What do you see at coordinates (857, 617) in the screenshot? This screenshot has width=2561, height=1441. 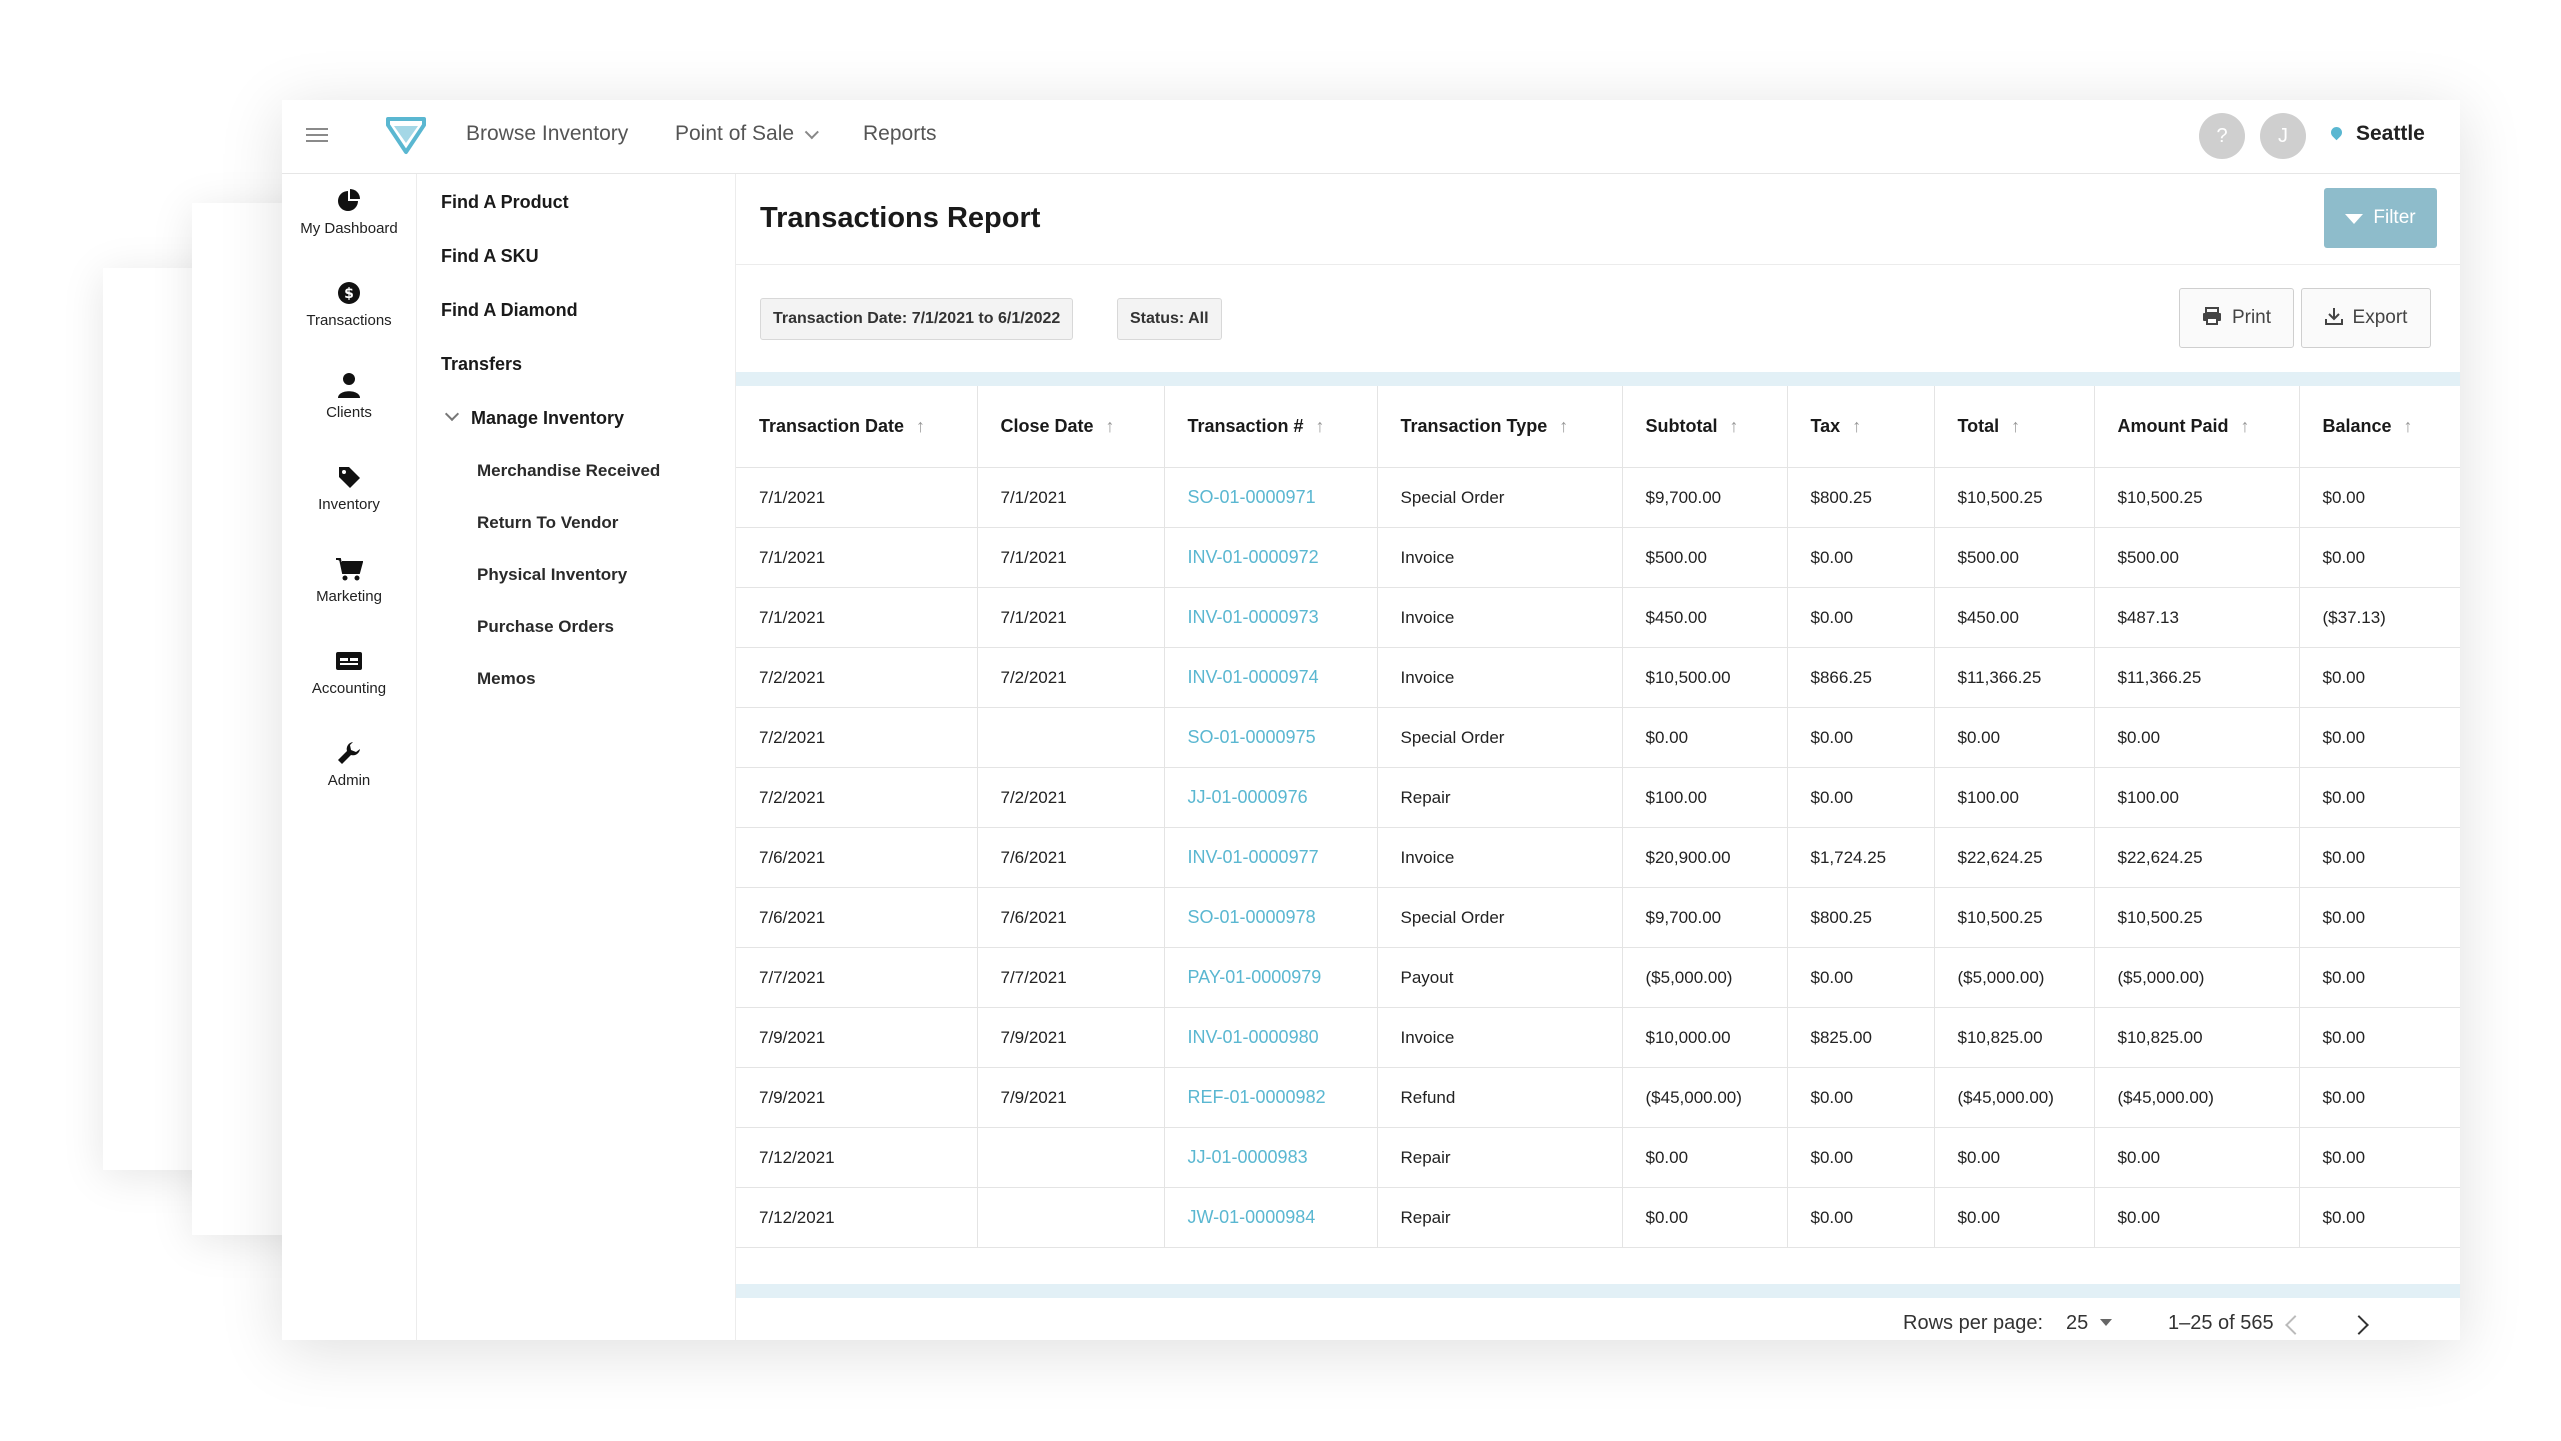 I see `table-cell: 7/1/2021` at bounding box center [857, 617].